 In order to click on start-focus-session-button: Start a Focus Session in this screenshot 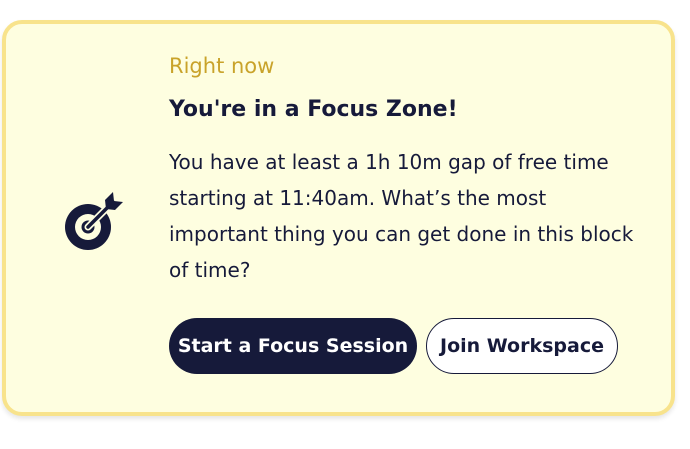, I will do `click(293, 346)`.